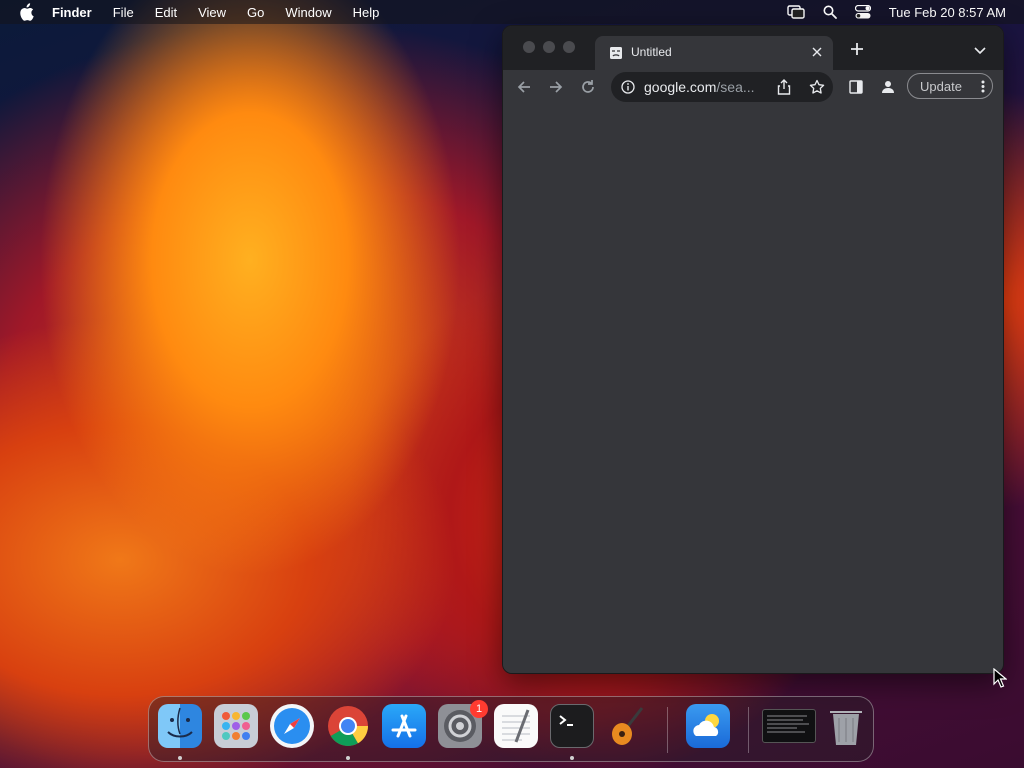 The width and height of the screenshot is (1024, 768). I want to click on app-store-icon, so click(404, 726).